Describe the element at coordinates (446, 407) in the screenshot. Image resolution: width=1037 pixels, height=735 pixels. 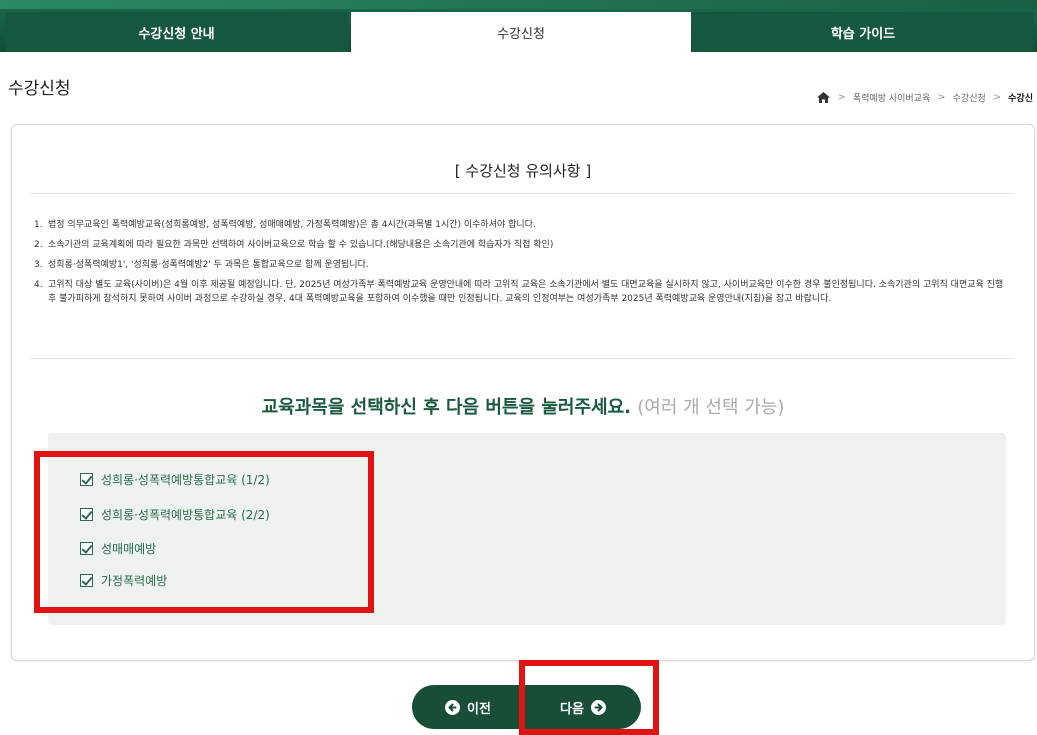
I see `instruction-main: 교육과목을 선택하신 후 다음 버튼을 눌러주세요.` at that location.